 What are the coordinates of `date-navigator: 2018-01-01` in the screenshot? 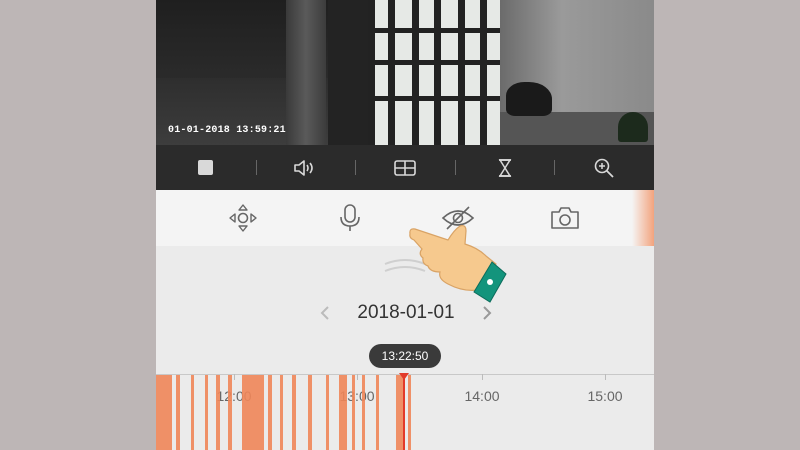 It's located at (405, 313).